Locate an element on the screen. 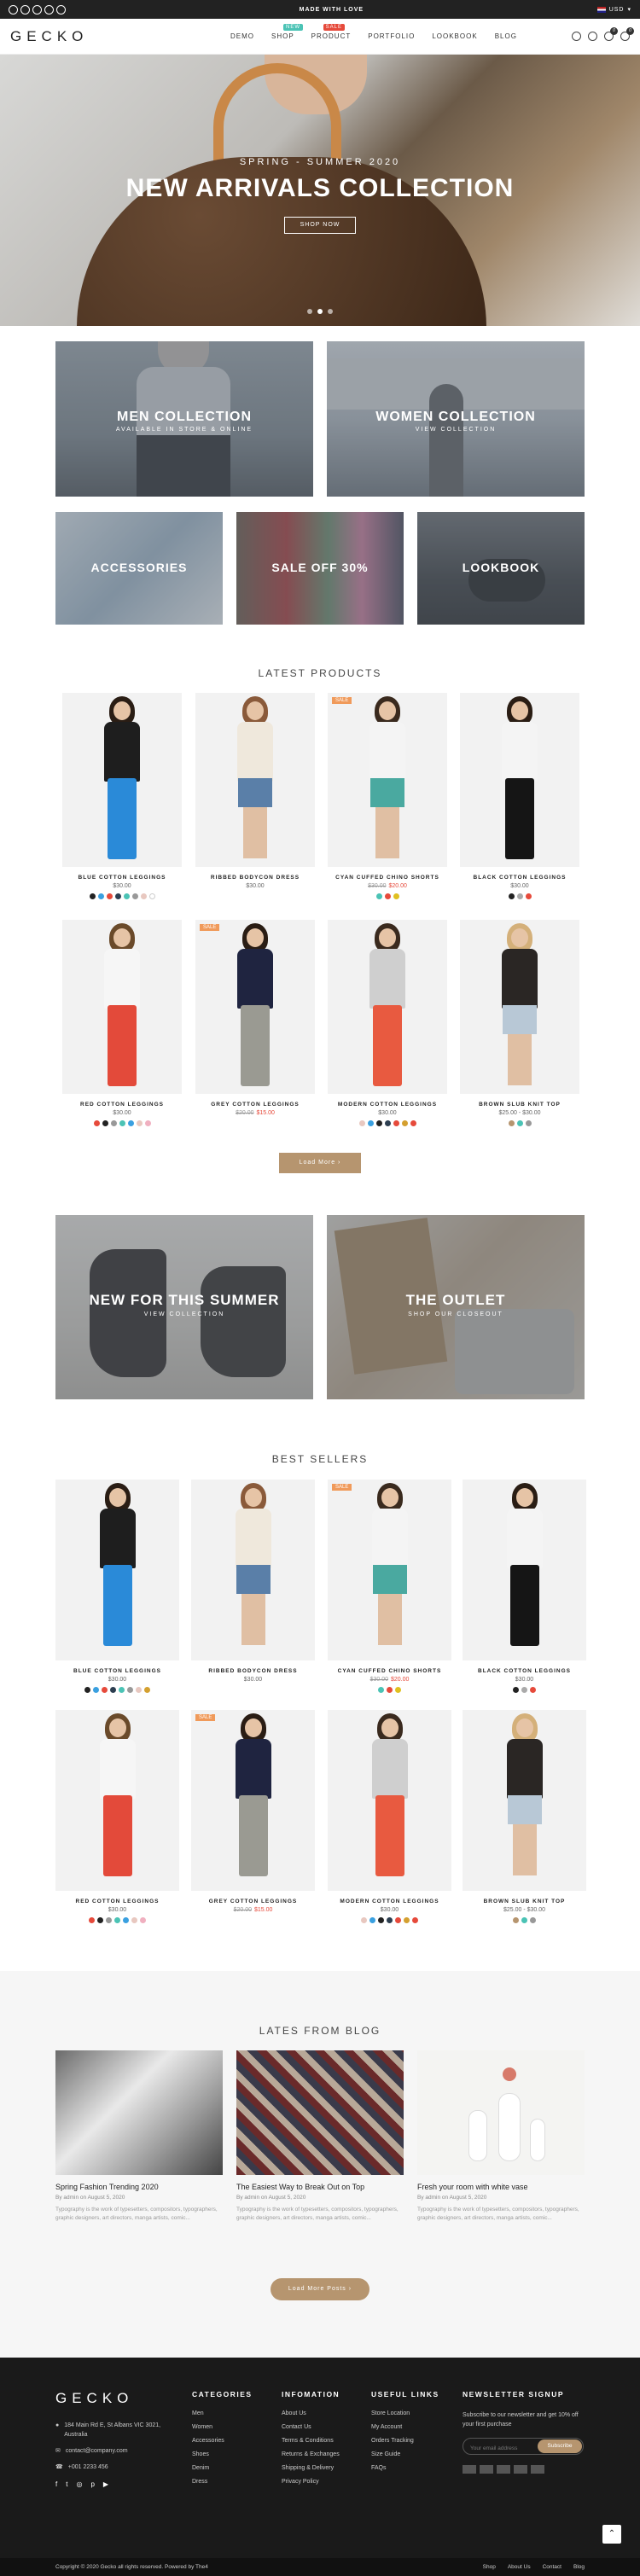 Image resolution: width=640 pixels, height=2576 pixels. blog-post-title: The Easiest Way to Break Out on Top is located at coordinates (320, 2187).